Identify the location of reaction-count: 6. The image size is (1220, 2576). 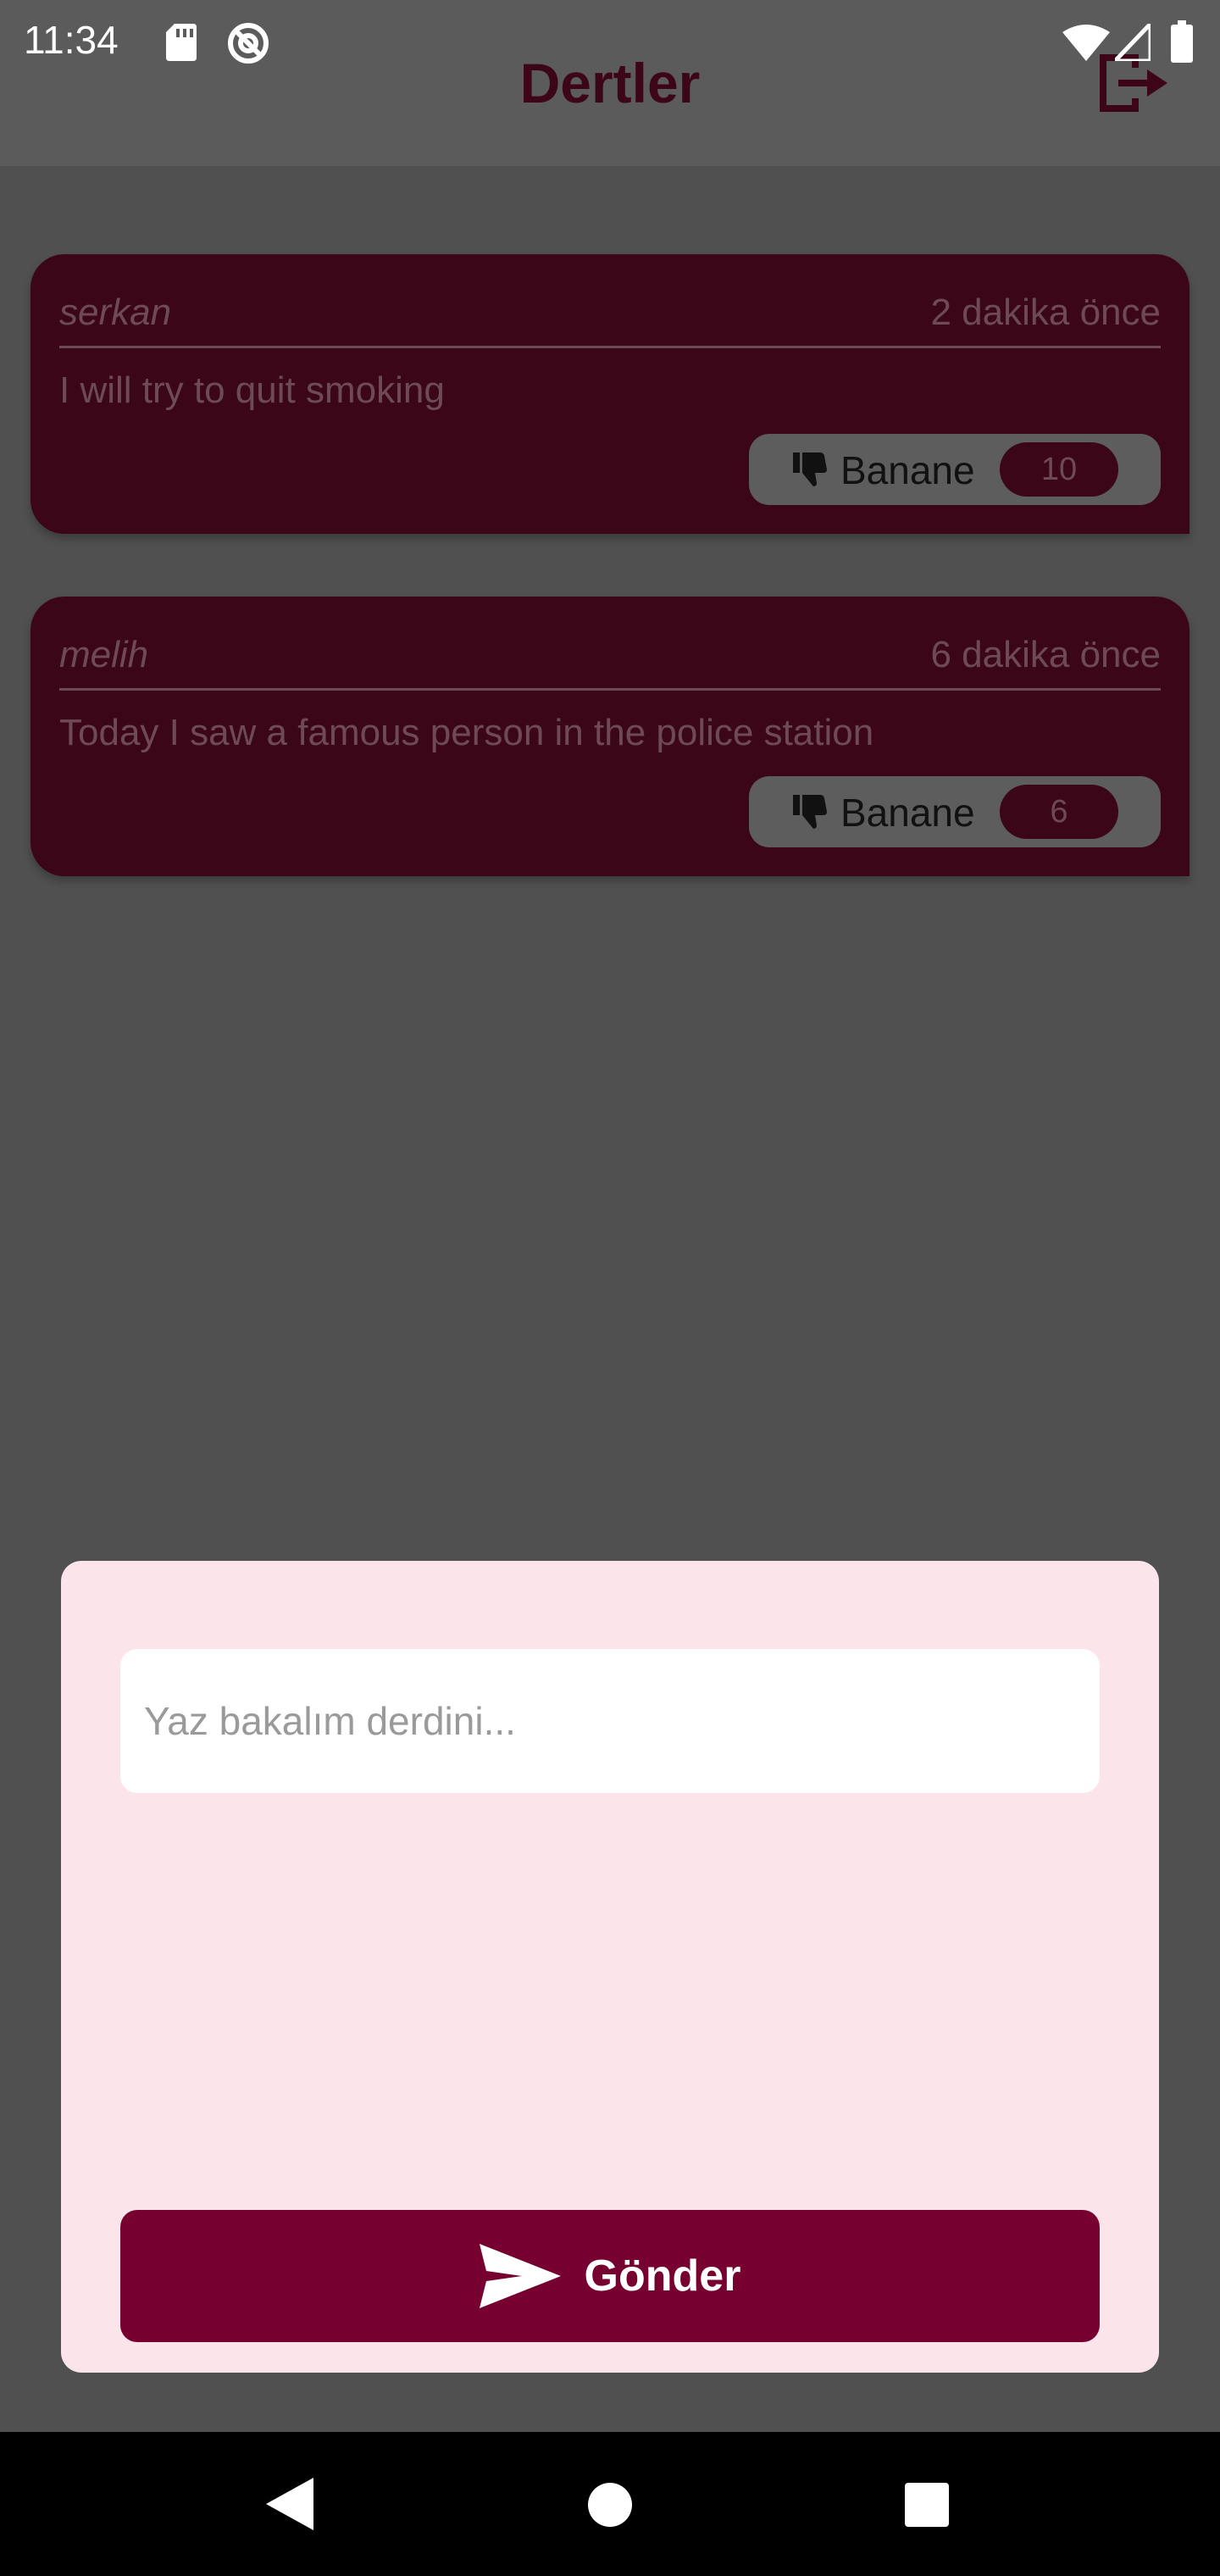
(1059, 812).